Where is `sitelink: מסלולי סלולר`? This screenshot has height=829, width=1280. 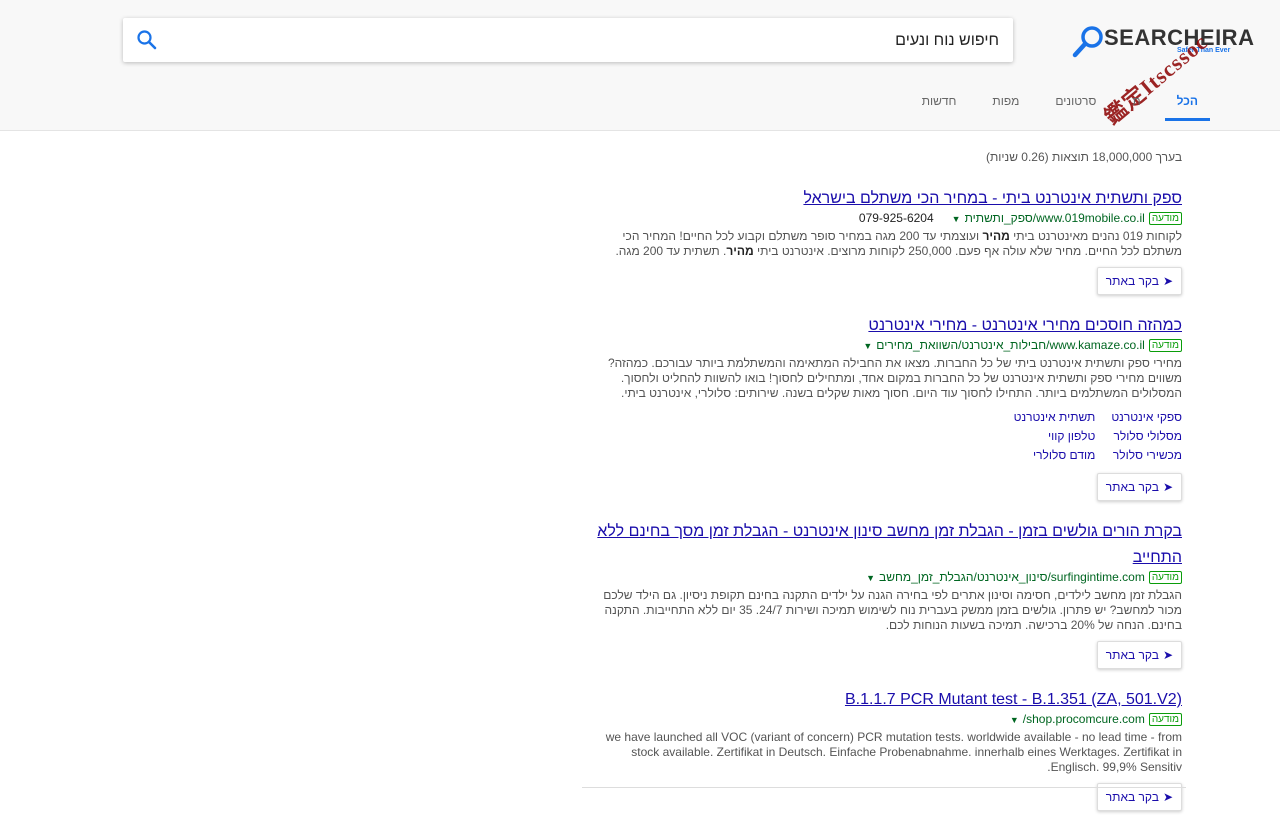
sitelink: מסלולי סלולר is located at coordinates (1146, 436).